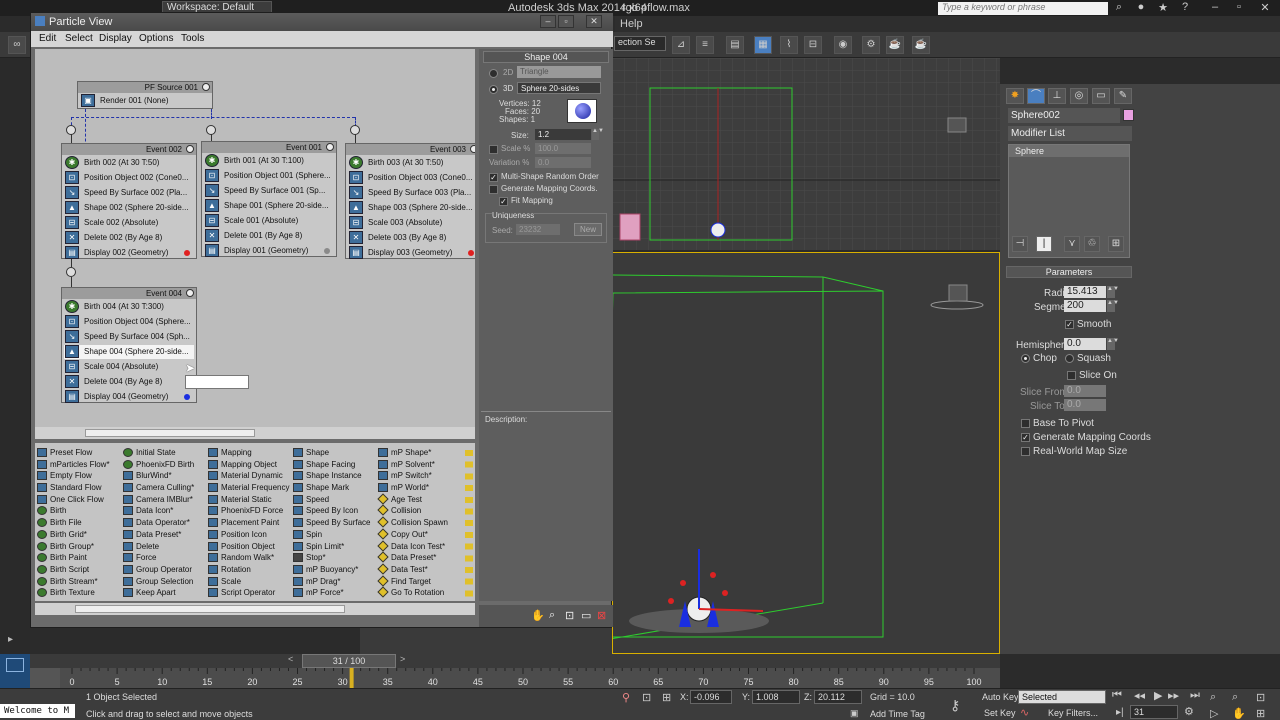 The image size is (1280, 720). I want to click on go-to-start-icon: ⏮, so click(1117, 695).